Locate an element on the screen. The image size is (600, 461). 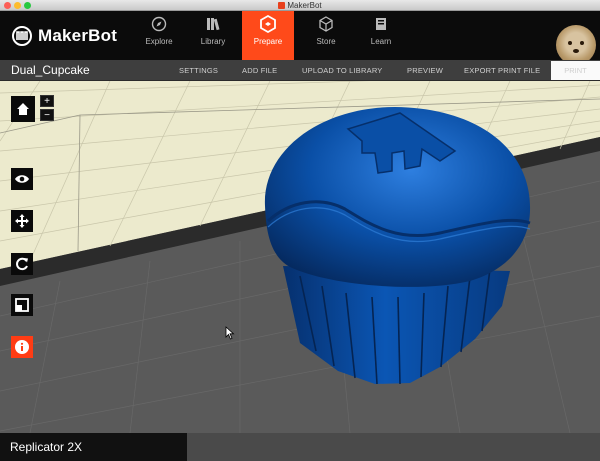
add-file-button: ADD FILE is located at coordinates (259, 70).